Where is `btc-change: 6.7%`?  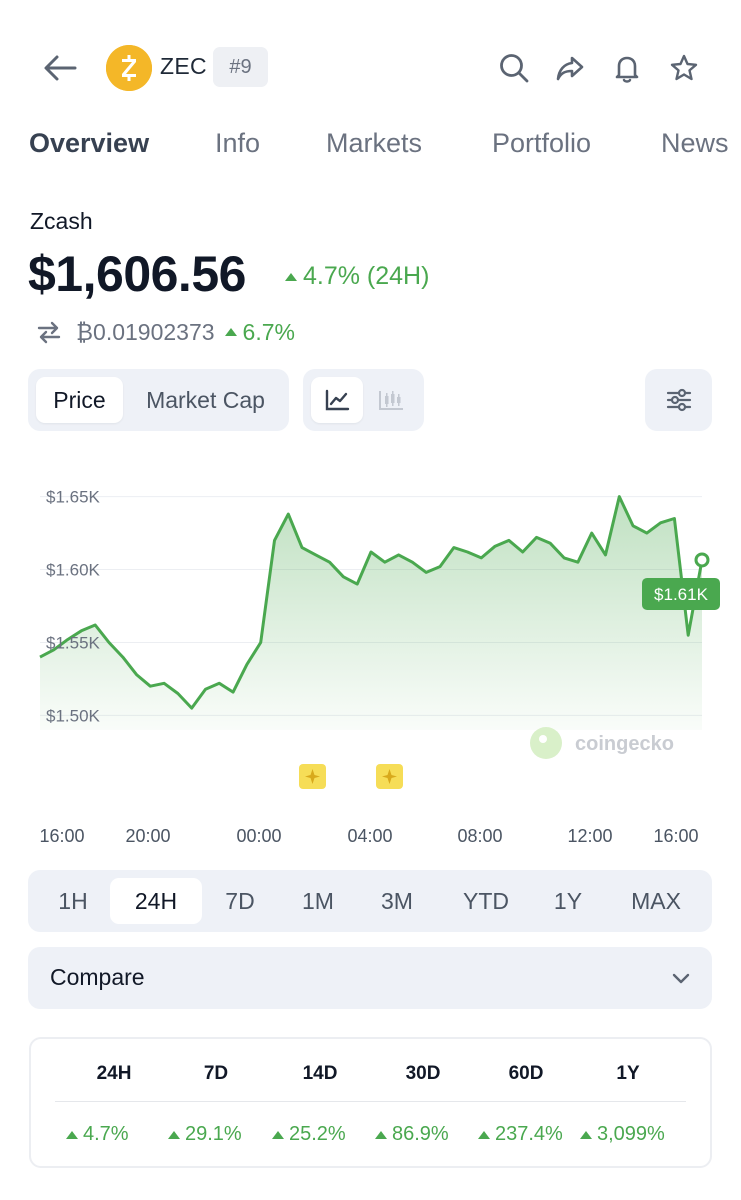 btc-change: 6.7% is located at coordinates (259, 332).